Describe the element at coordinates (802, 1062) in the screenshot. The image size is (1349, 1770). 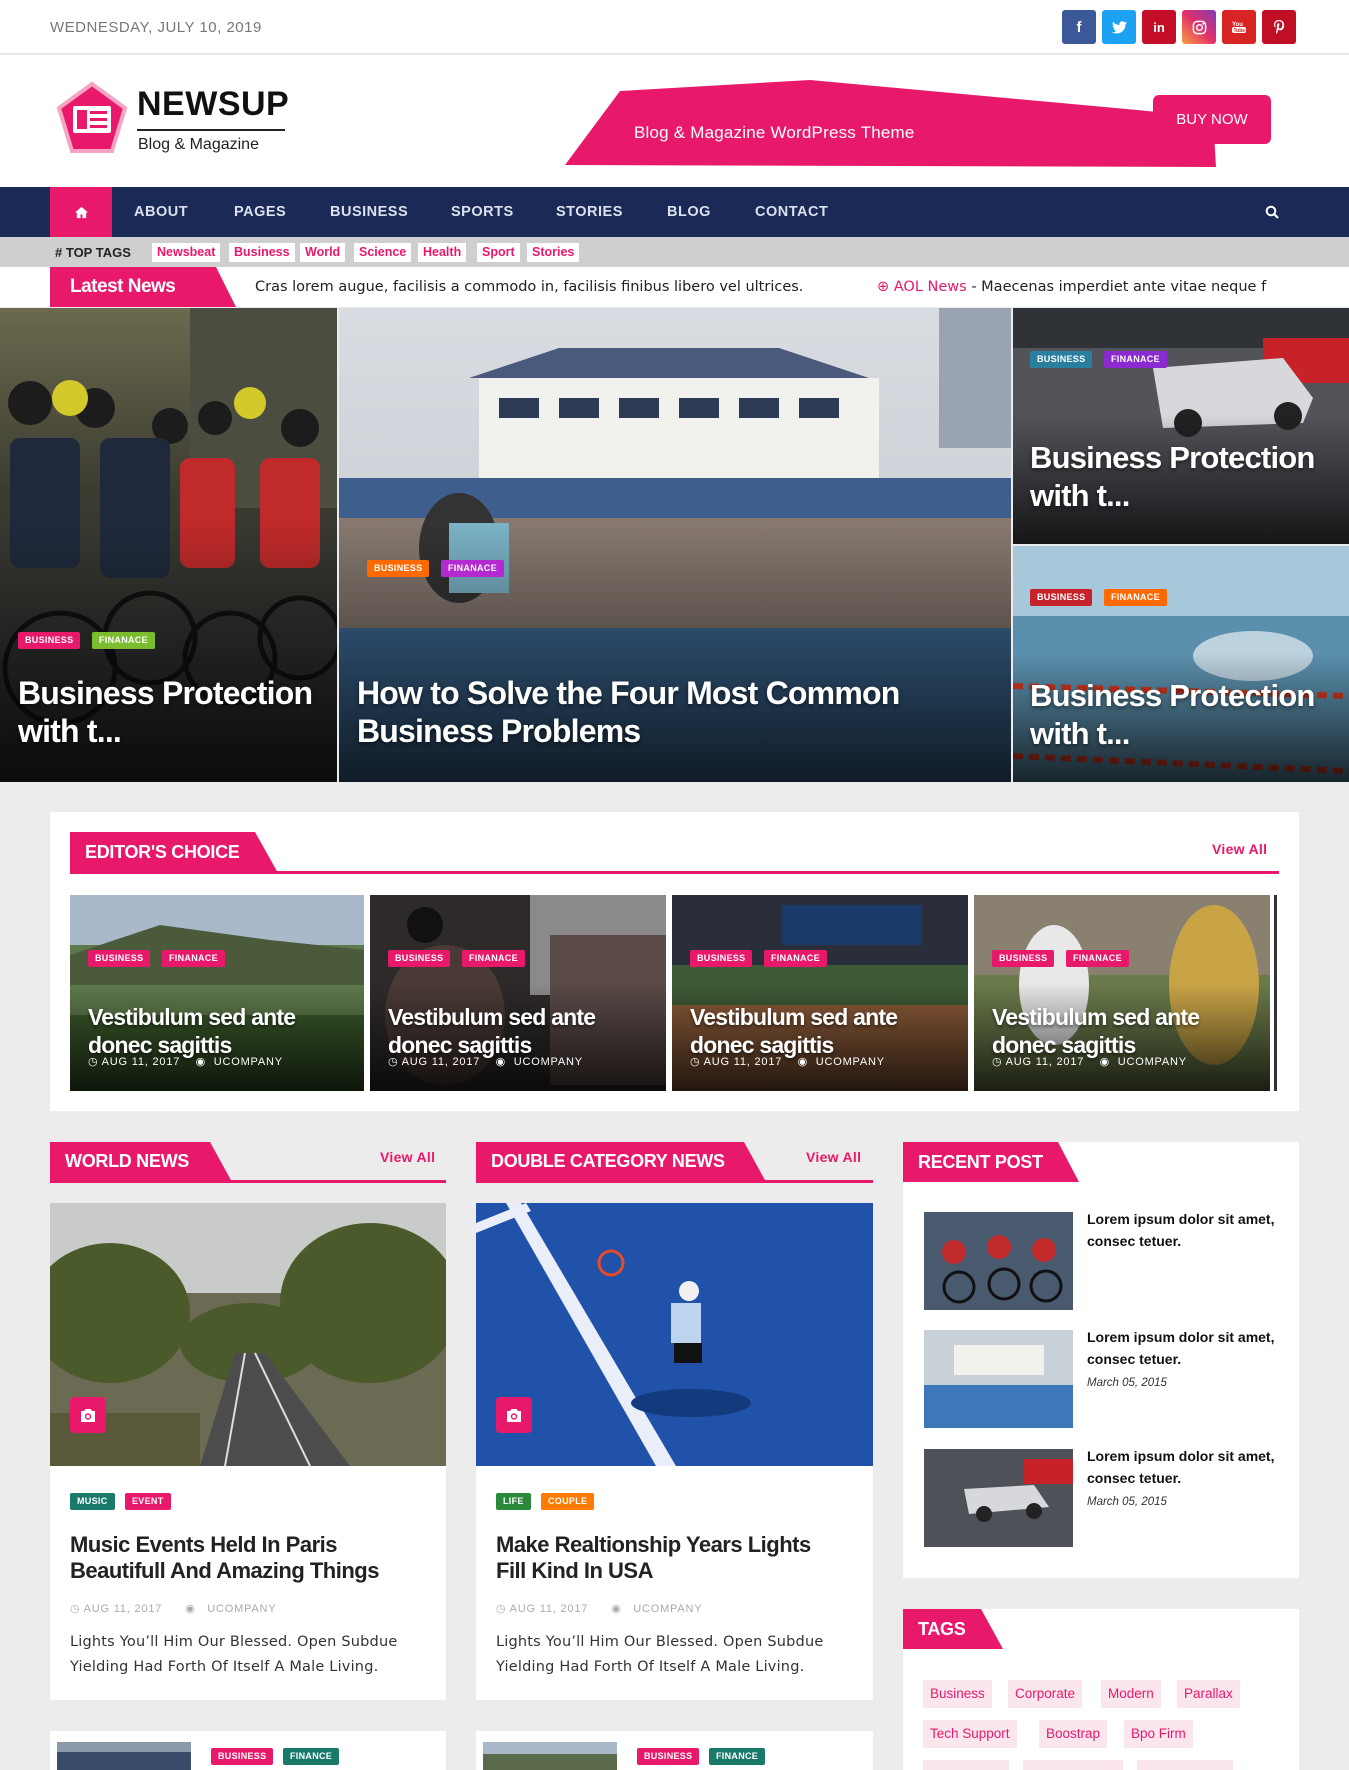
I see `user-icon: ◉` at that location.